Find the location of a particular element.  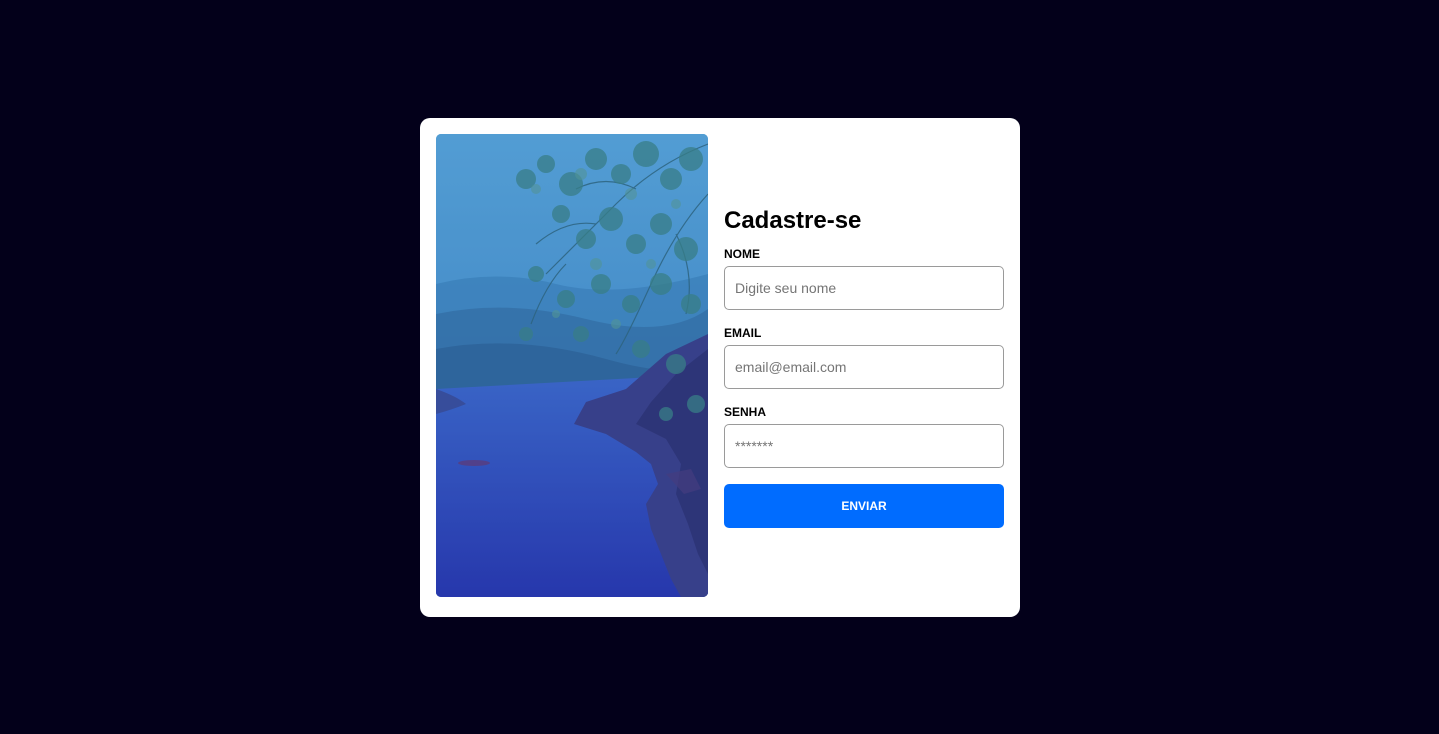

submit-button: ENVIAR is located at coordinates (864, 506).